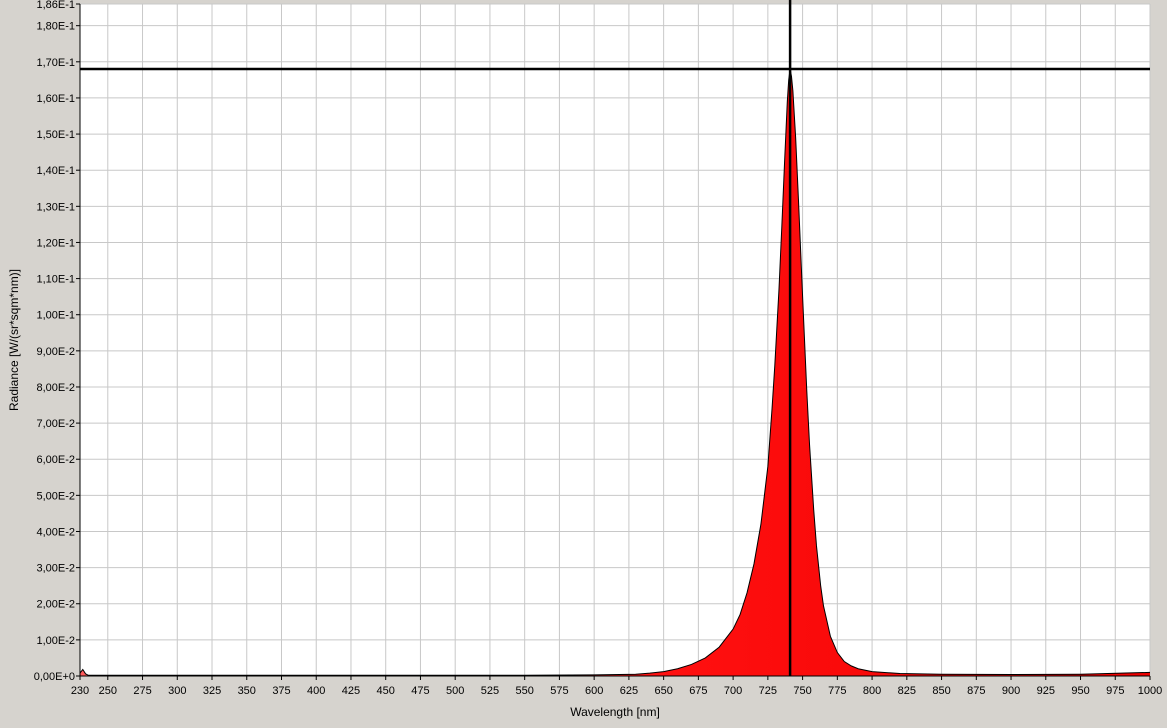 The width and height of the screenshot is (1167, 728). Describe the element at coordinates (80, 691) in the screenshot. I see `x-tick-label: 230` at that location.